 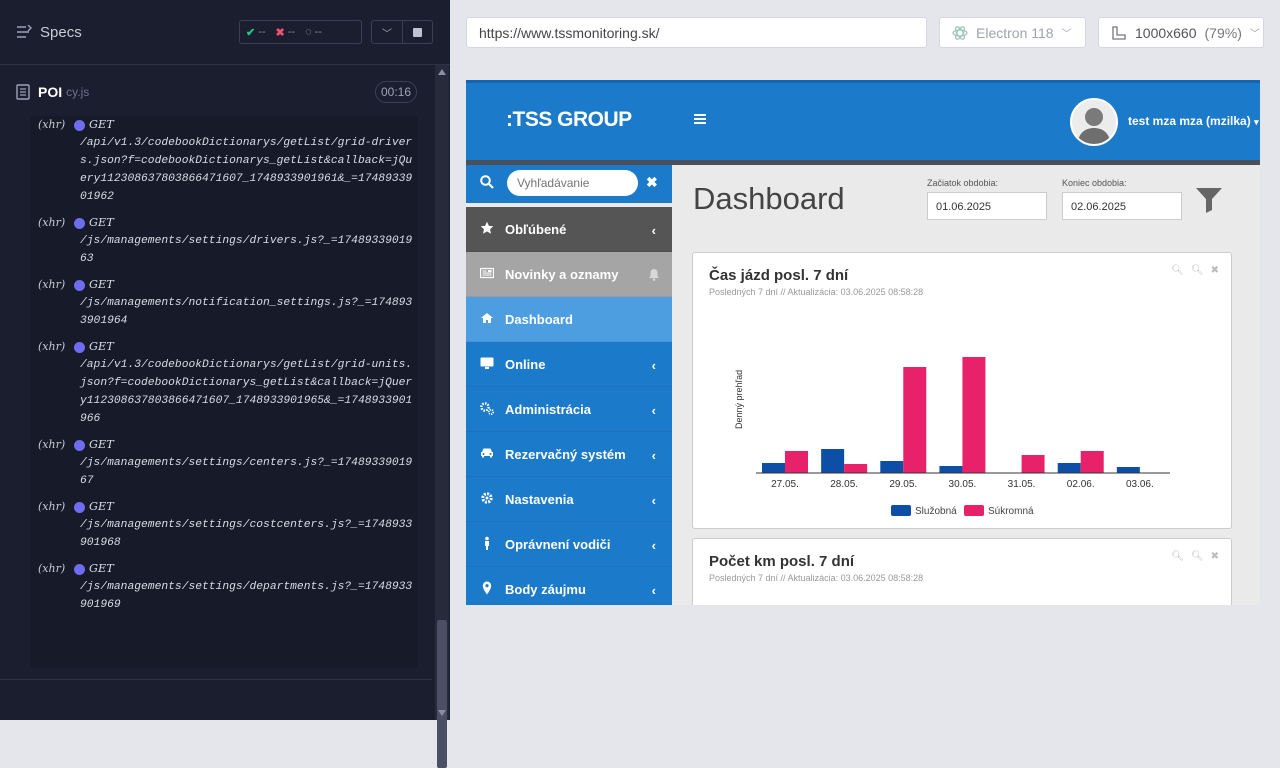 I want to click on sidebar-item-administracia: Administrácia ‹, so click(x=569, y=409).